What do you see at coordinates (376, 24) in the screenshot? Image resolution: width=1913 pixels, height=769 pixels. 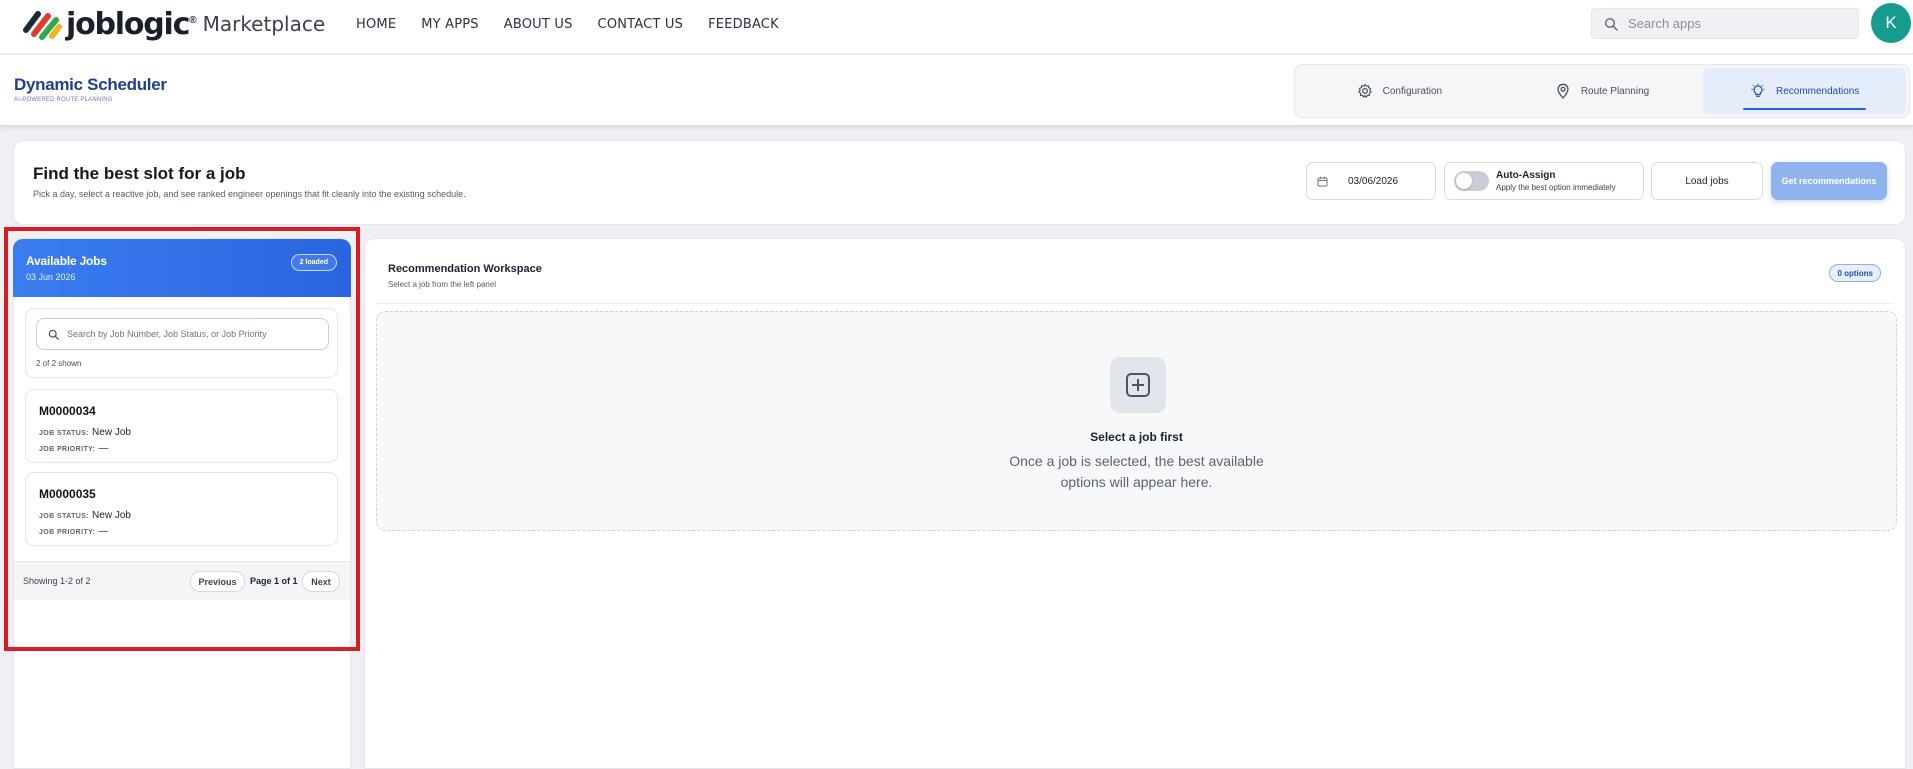 I see `nav-home: HOME` at bounding box center [376, 24].